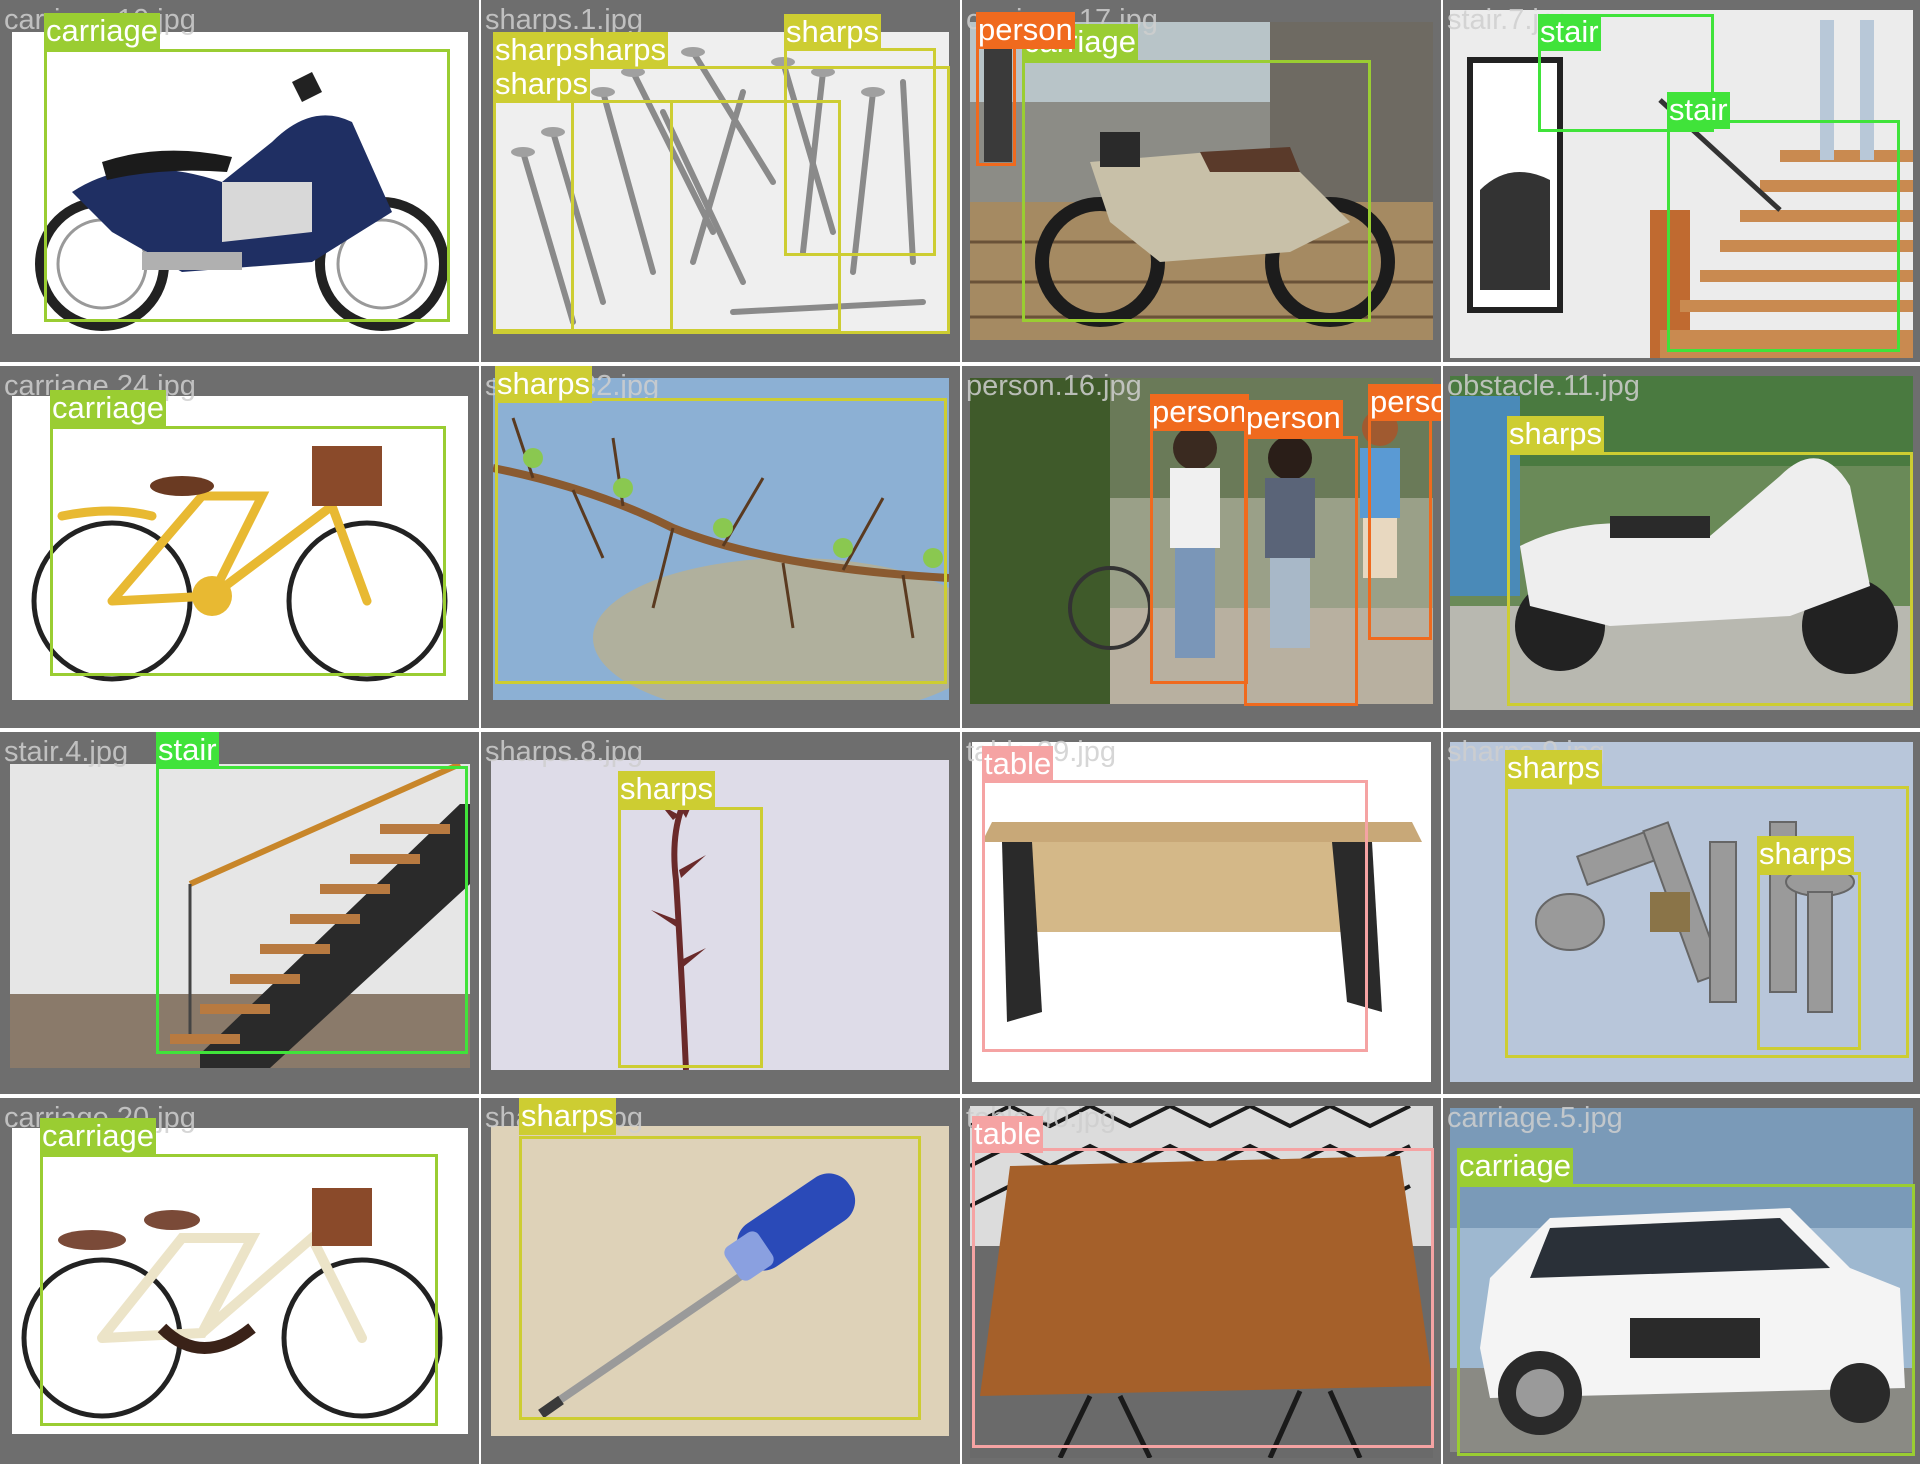  Describe the element at coordinates (66, 752) in the screenshot. I see `image-filename: stair.4.jpg` at that location.